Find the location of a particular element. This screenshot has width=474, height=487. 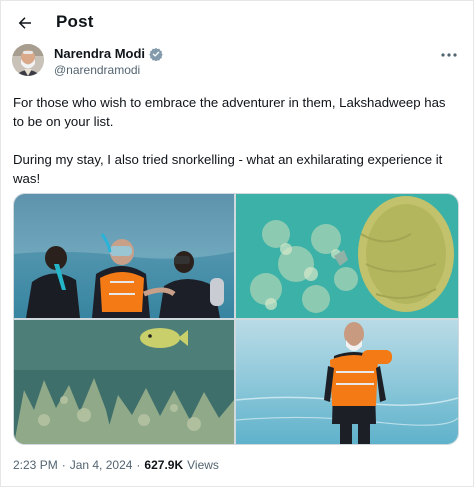

author-block: Narendra Modi @narendramodi is located at coordinates (237, 64).